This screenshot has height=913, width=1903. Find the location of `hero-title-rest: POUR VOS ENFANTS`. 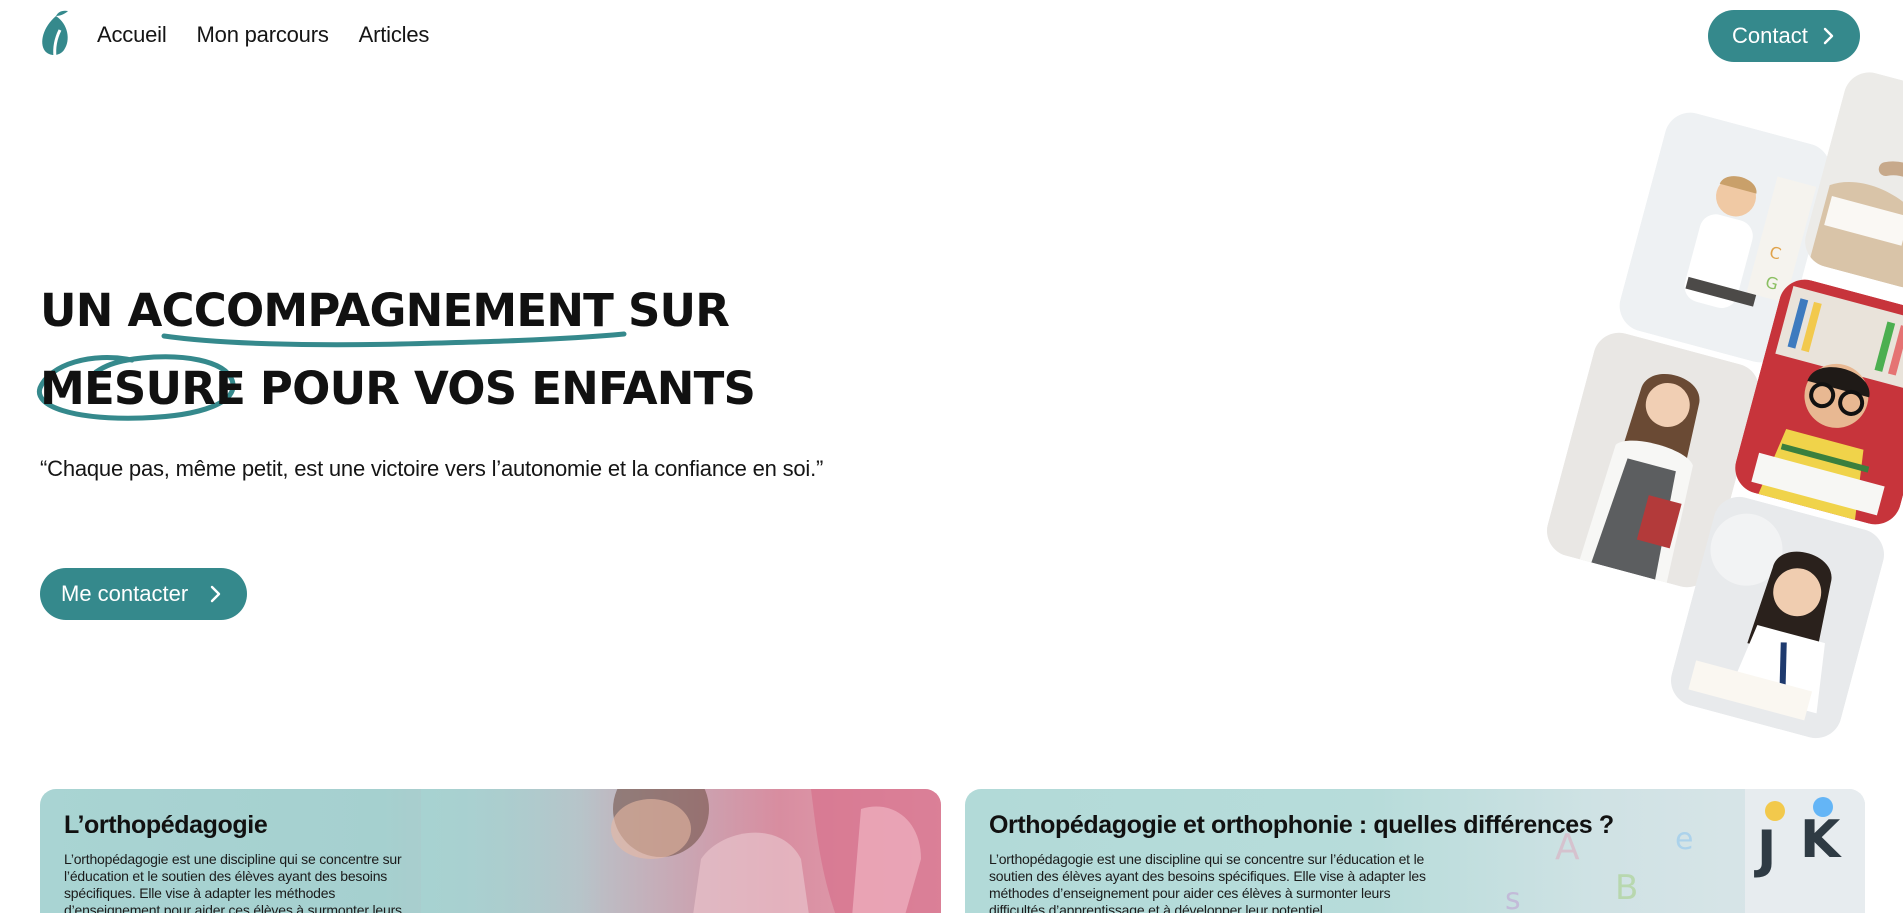

hero-title-rest: POUR VOS ENFANTS is located at coordinates (500, 388).